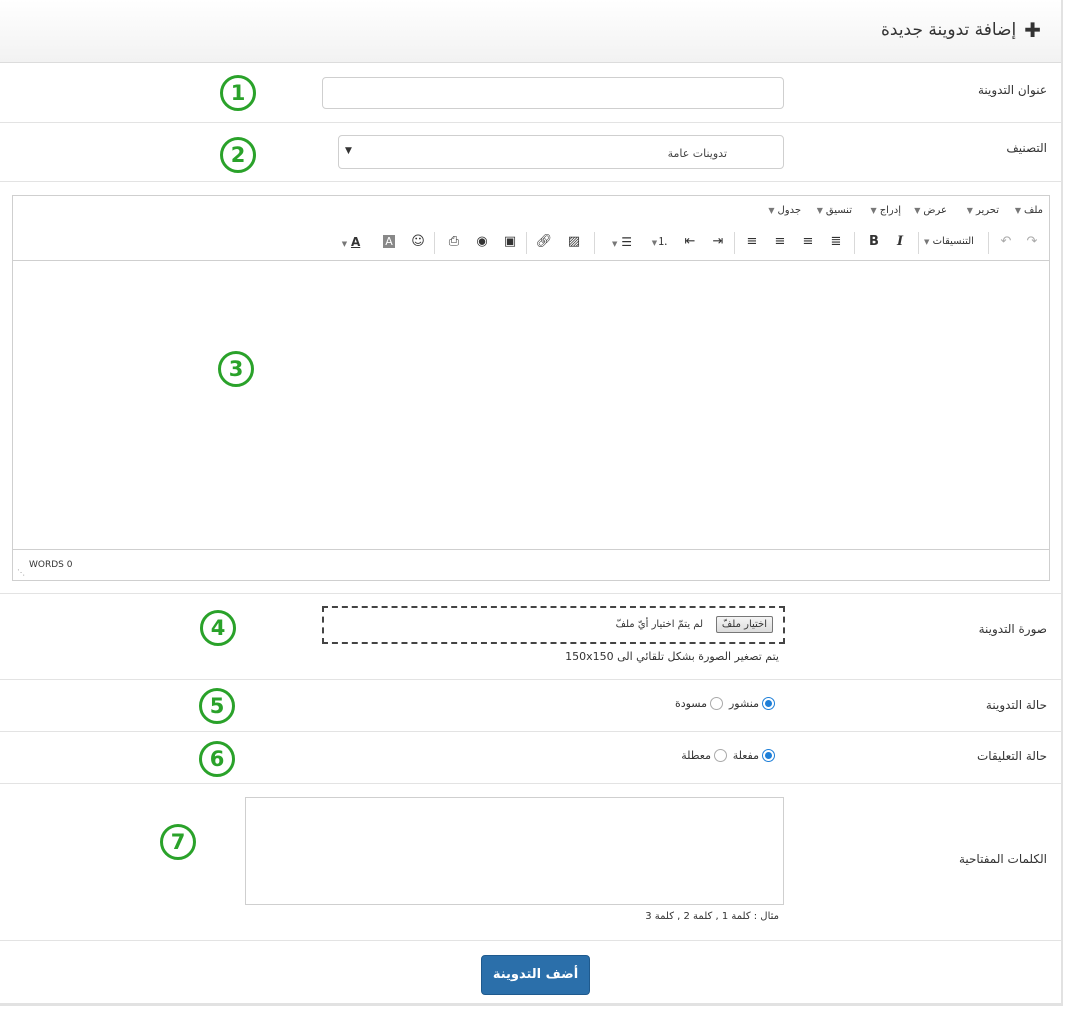 The width and height of the screenshot is (1067, 1014). Describe the element at coordinates (1012, 629) in the screenshot. I see `image-label: صورة التدوينة` at that location.